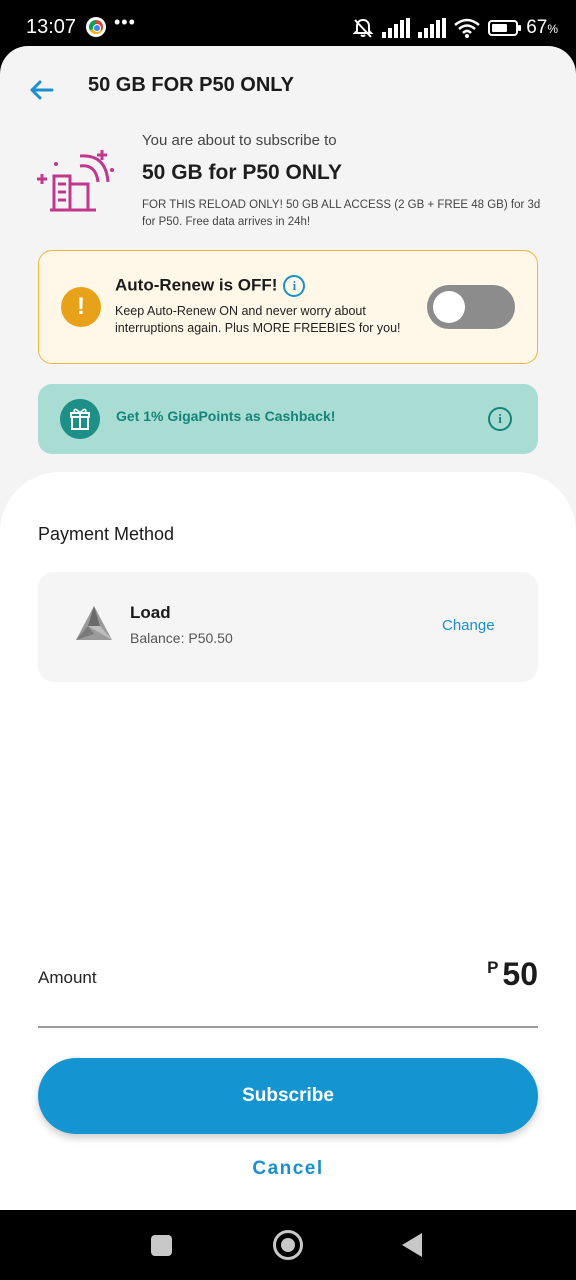  I want to click on chrome-icon, so click(96, 27).